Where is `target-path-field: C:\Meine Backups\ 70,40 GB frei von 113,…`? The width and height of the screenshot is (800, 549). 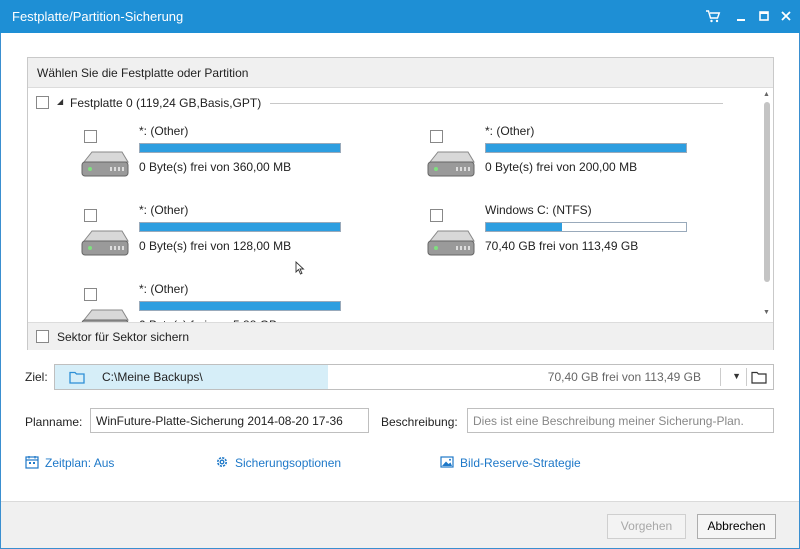
target-path-field: C:\Meine Backups\ 70,40 GB frei von 113,… is located at coordinates (414, 377).